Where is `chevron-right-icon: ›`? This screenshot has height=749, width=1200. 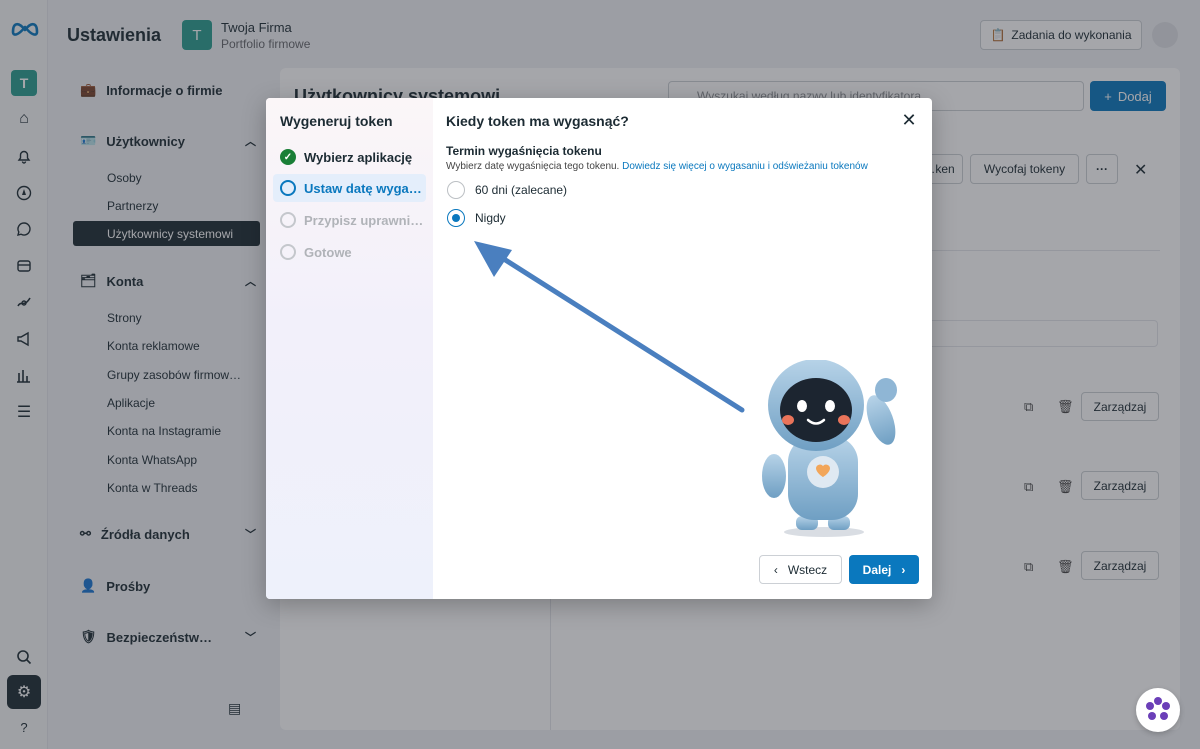
chevron-right-icon: › is located at coordinates (903, 569).